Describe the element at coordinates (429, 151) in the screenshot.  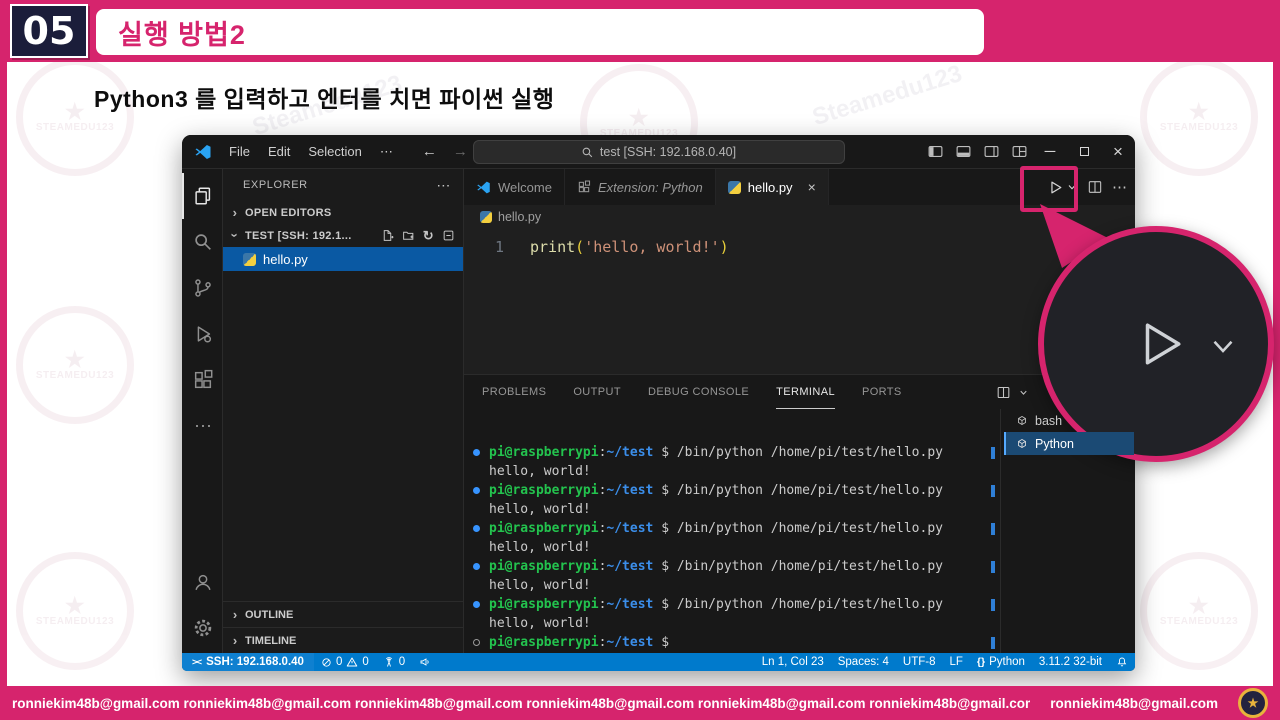
I see `back-icon: ←` at that location.